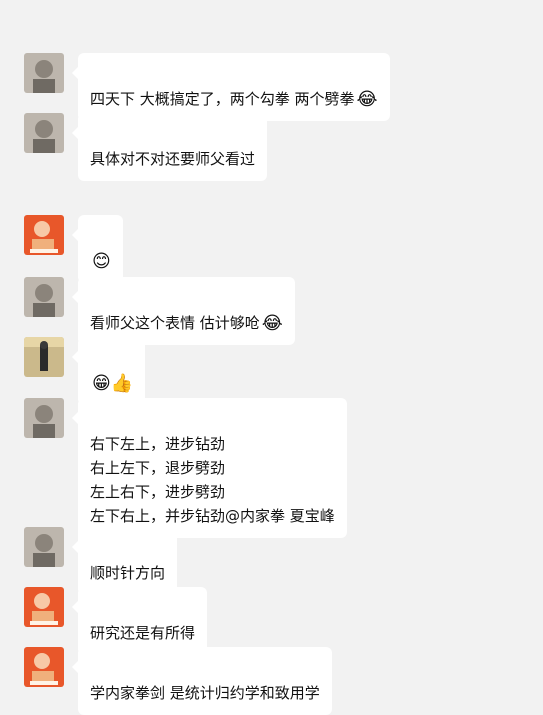 This screenshot has width=543, height=715. I want to click on grin-thumbs-up-emoji-icon: 😁👍, so click(113, 383).